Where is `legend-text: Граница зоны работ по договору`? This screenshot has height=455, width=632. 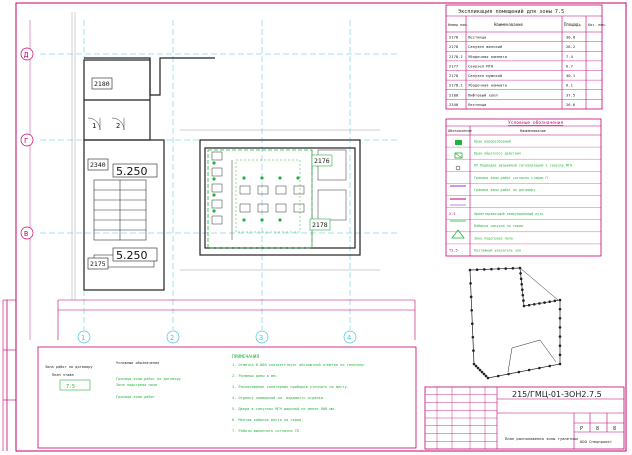
legend-text: Граница зоны работ по договору is located at coordinates (504, 189).